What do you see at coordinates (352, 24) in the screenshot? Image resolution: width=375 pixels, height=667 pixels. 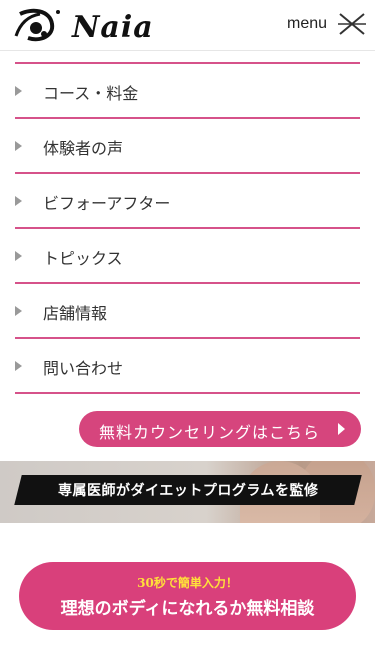 I see `close-icon` at bounding box center [352, 24].